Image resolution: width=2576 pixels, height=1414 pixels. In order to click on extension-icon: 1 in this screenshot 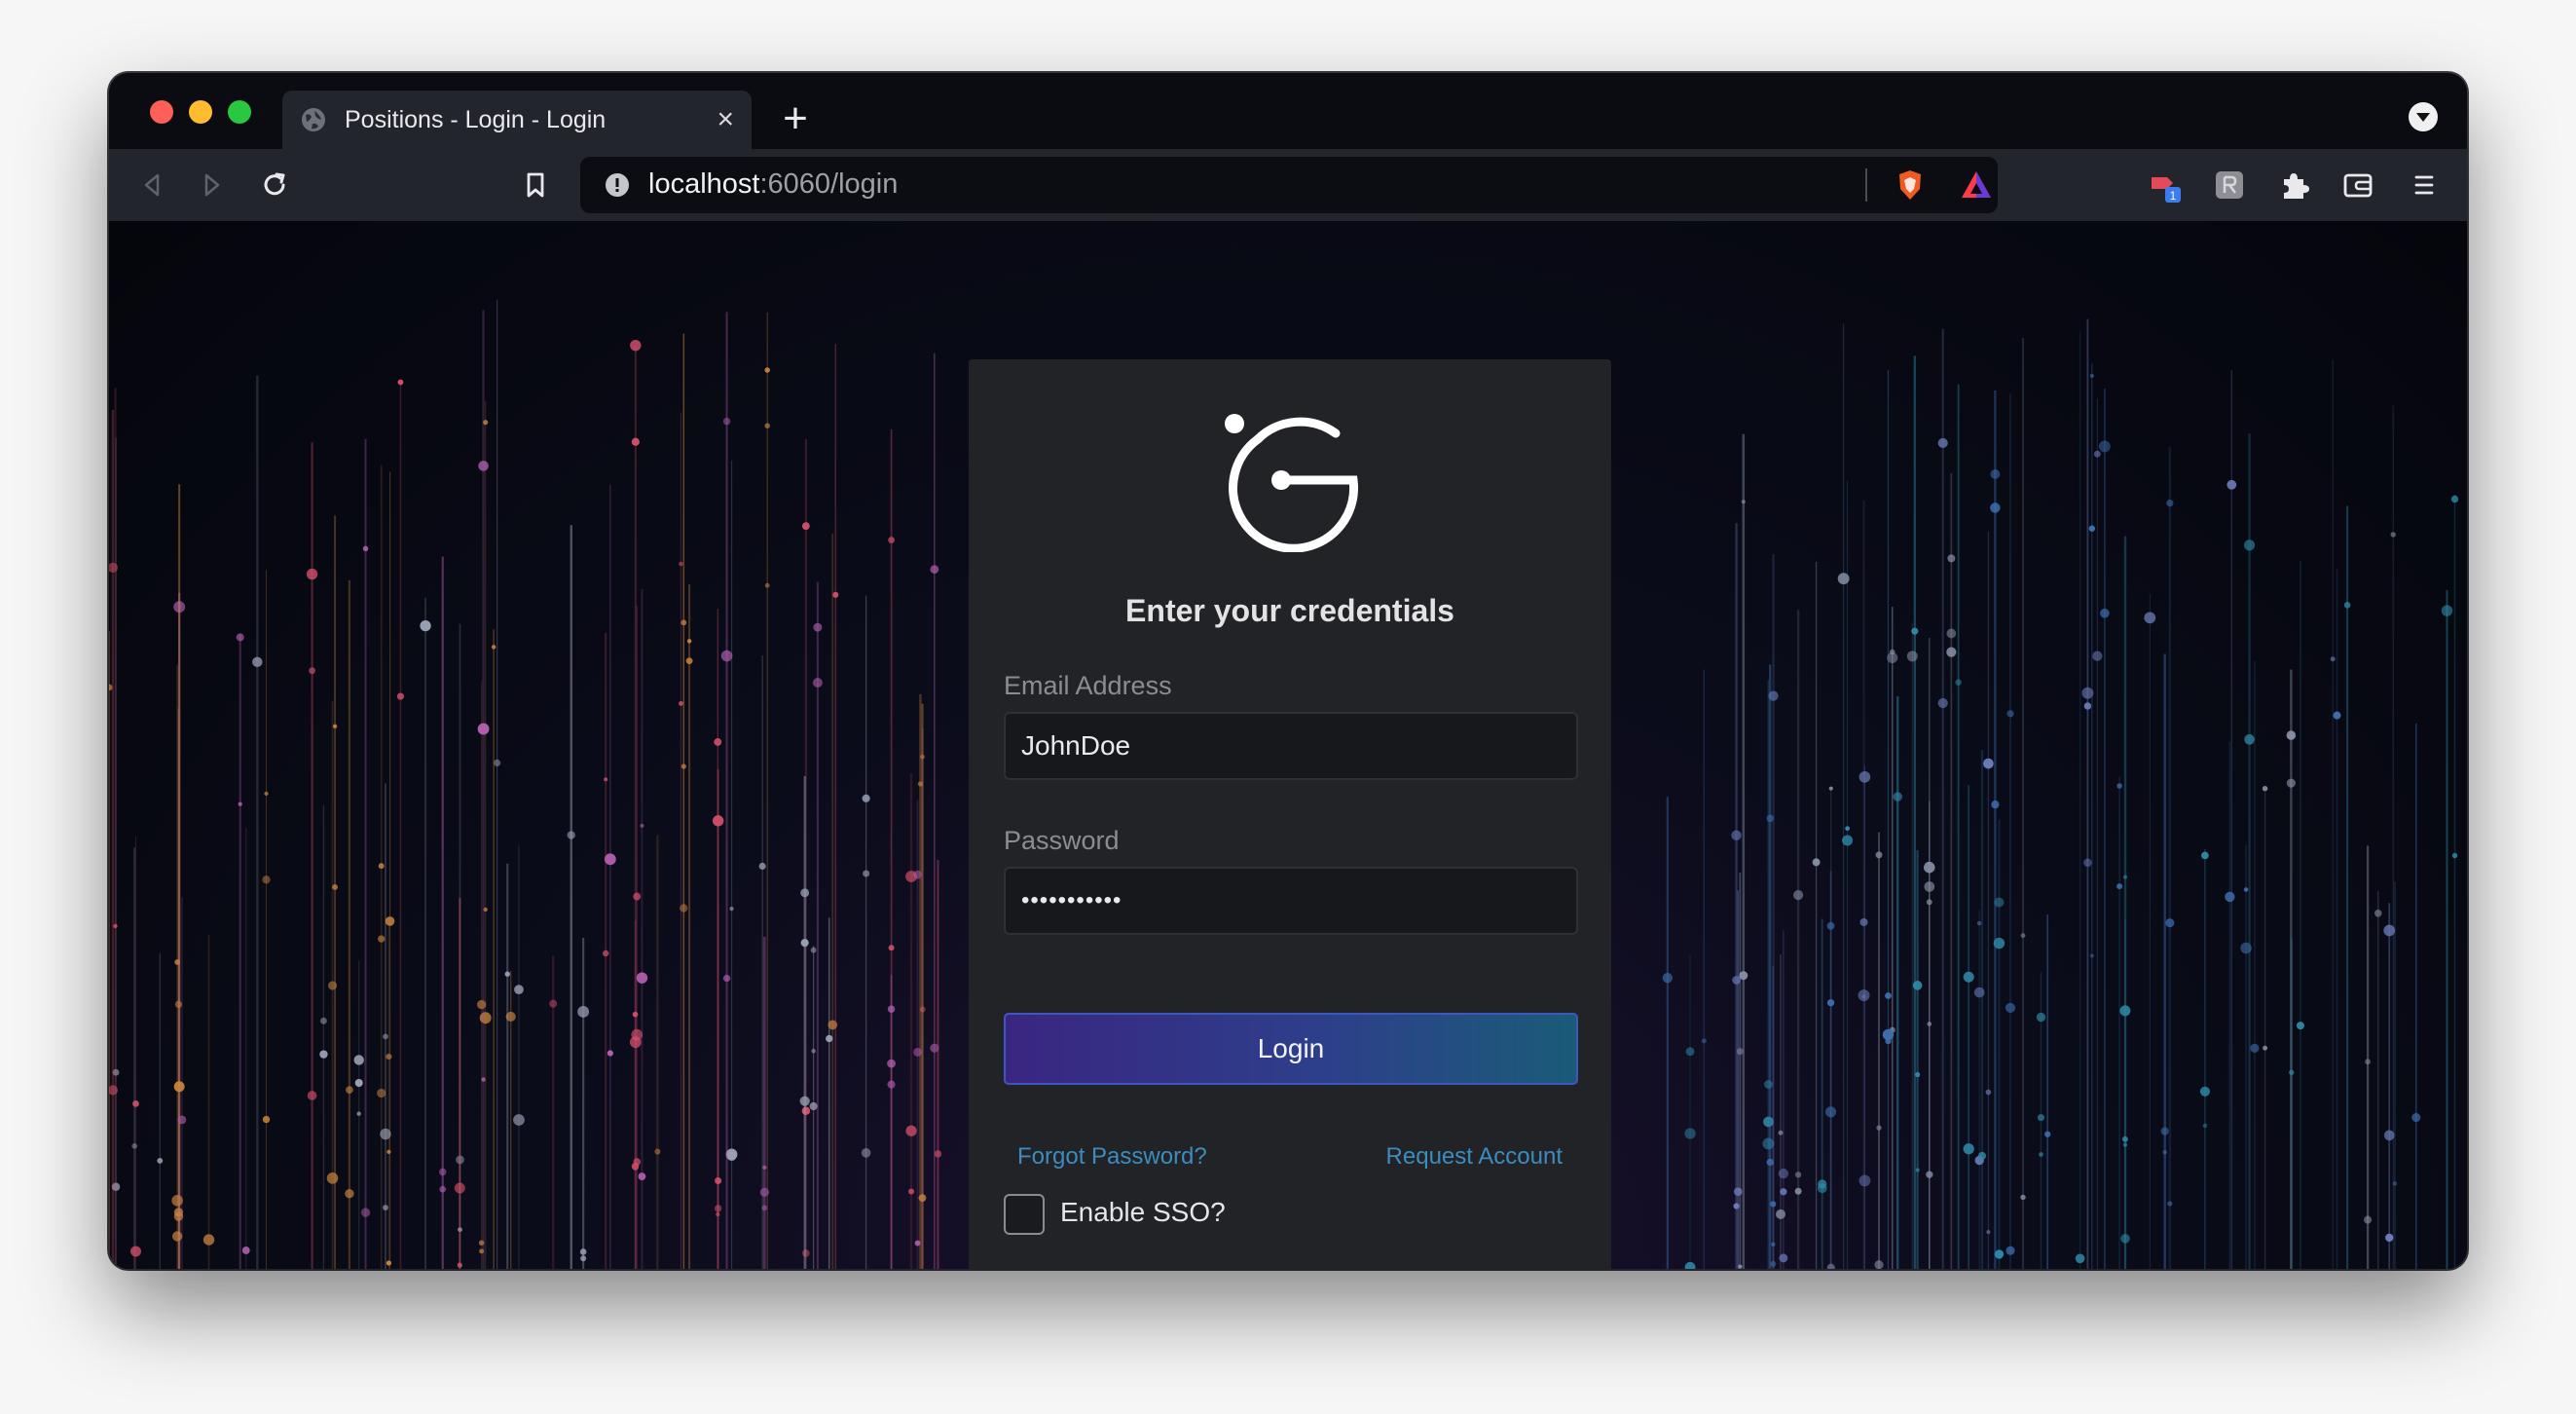, I will do `click(2165, 185)`.